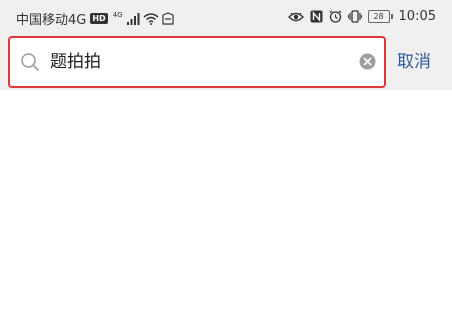 This screenshot has width=452, height=317. I want to click on search-input, so click(195, 62).